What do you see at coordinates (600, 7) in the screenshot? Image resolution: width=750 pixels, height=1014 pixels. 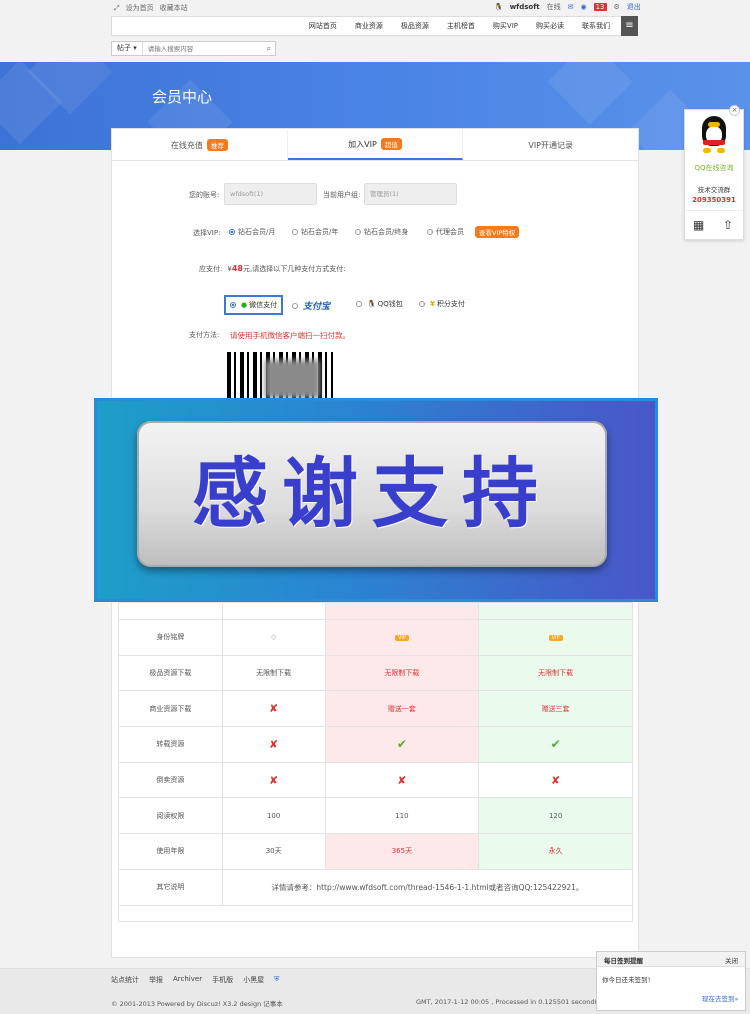 I see `notice-count-badge: 13` at bounding box center [600, 7].